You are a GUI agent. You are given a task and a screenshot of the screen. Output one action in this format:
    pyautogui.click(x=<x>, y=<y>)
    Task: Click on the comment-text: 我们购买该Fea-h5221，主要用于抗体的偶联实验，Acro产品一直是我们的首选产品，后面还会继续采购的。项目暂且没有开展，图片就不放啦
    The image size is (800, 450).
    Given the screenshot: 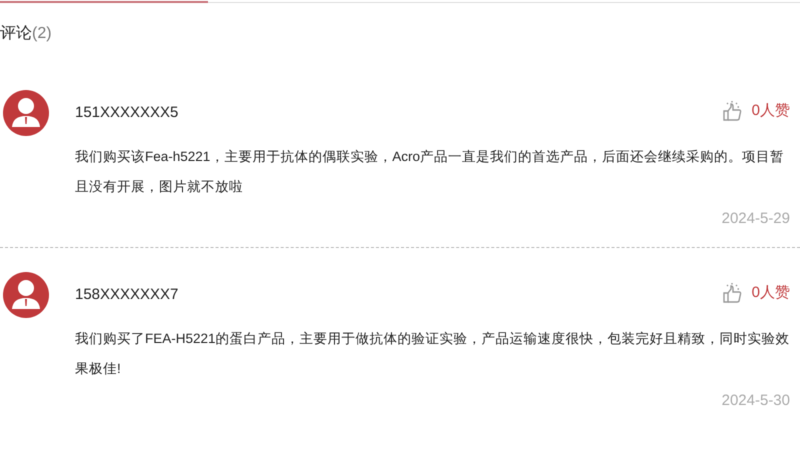 What is the action you would take?
    pyautogui.click(x=430, y=172)
    